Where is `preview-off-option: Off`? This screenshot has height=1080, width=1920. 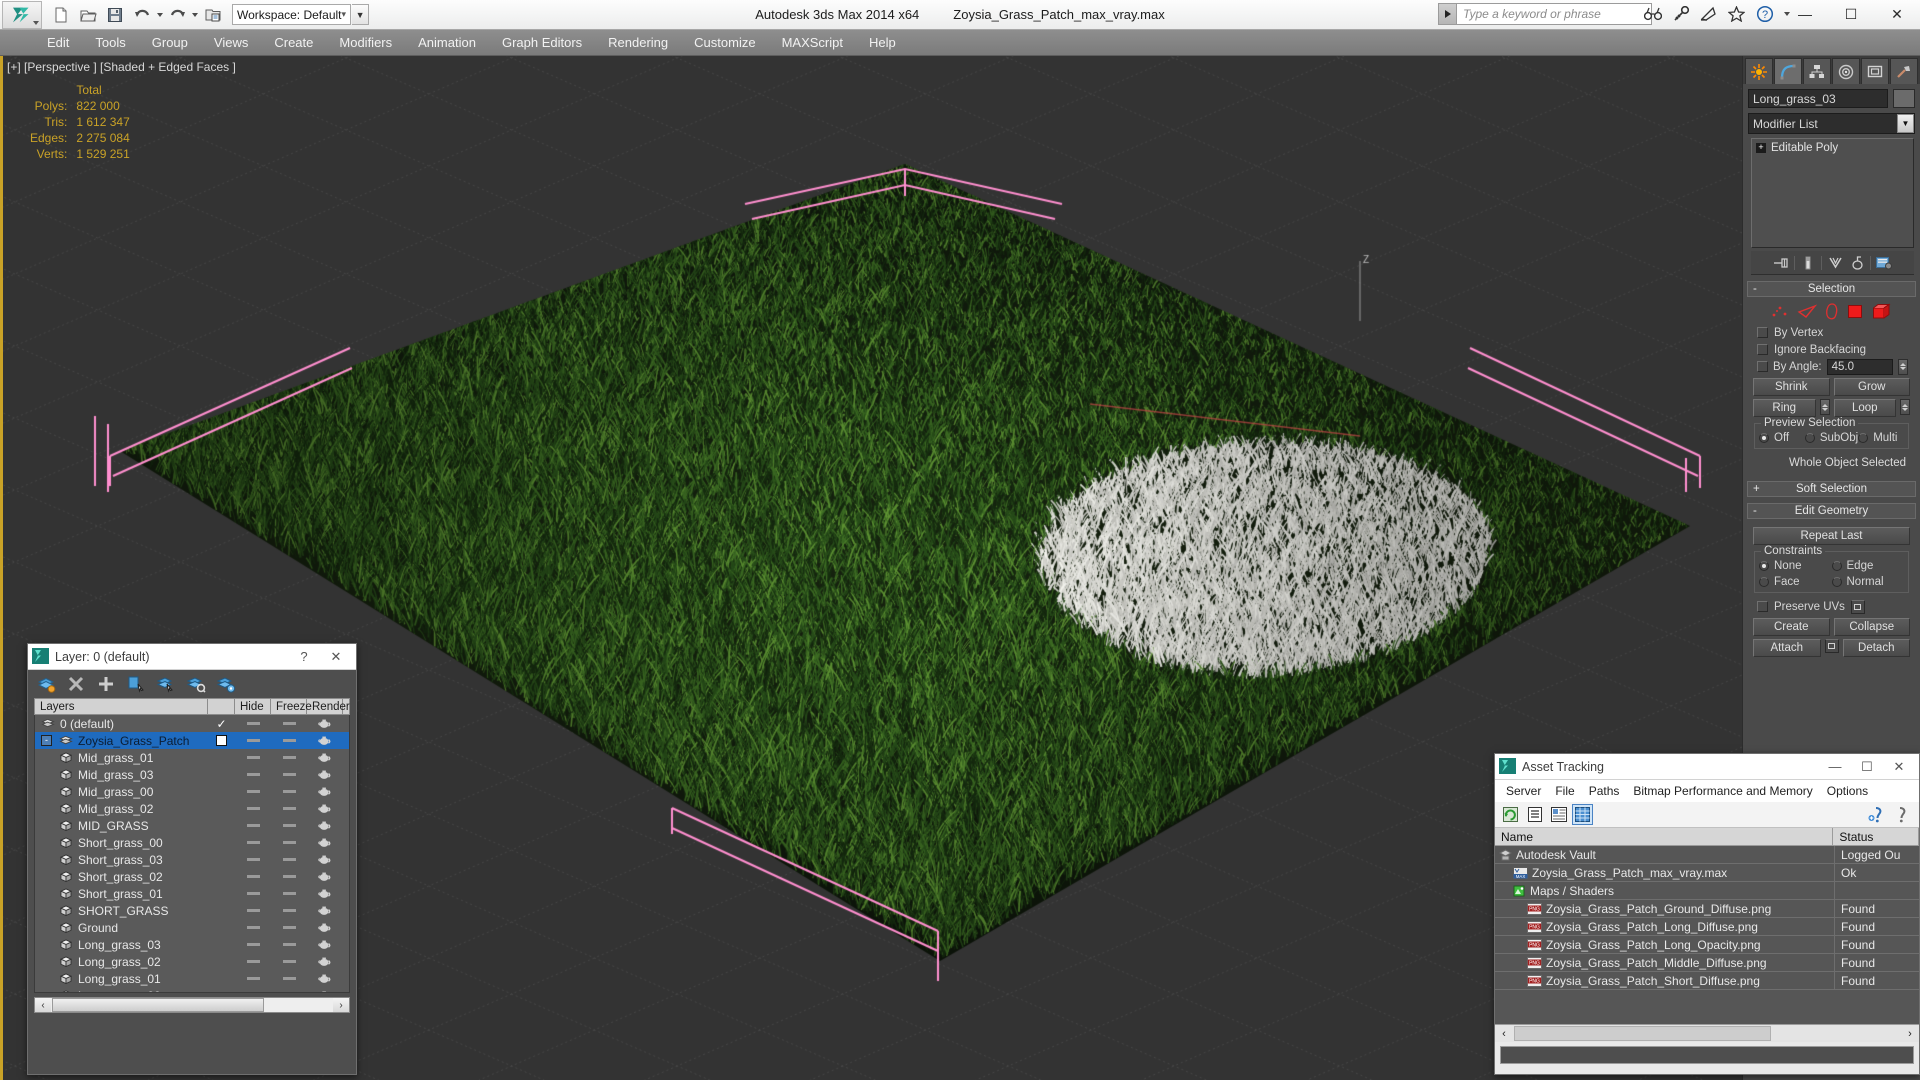
preview-off-option: Off is located at coordinates (1782, 438).